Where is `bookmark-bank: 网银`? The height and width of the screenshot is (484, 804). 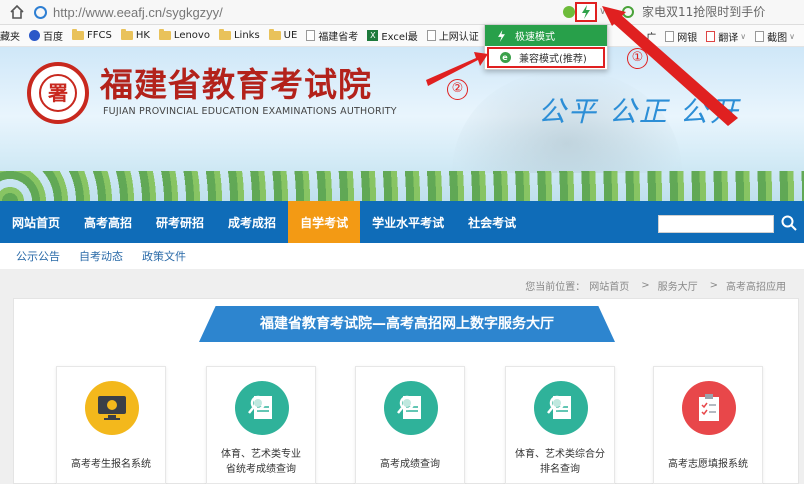
bookmark-bank: 网银 is located at coordinates (681, 36).